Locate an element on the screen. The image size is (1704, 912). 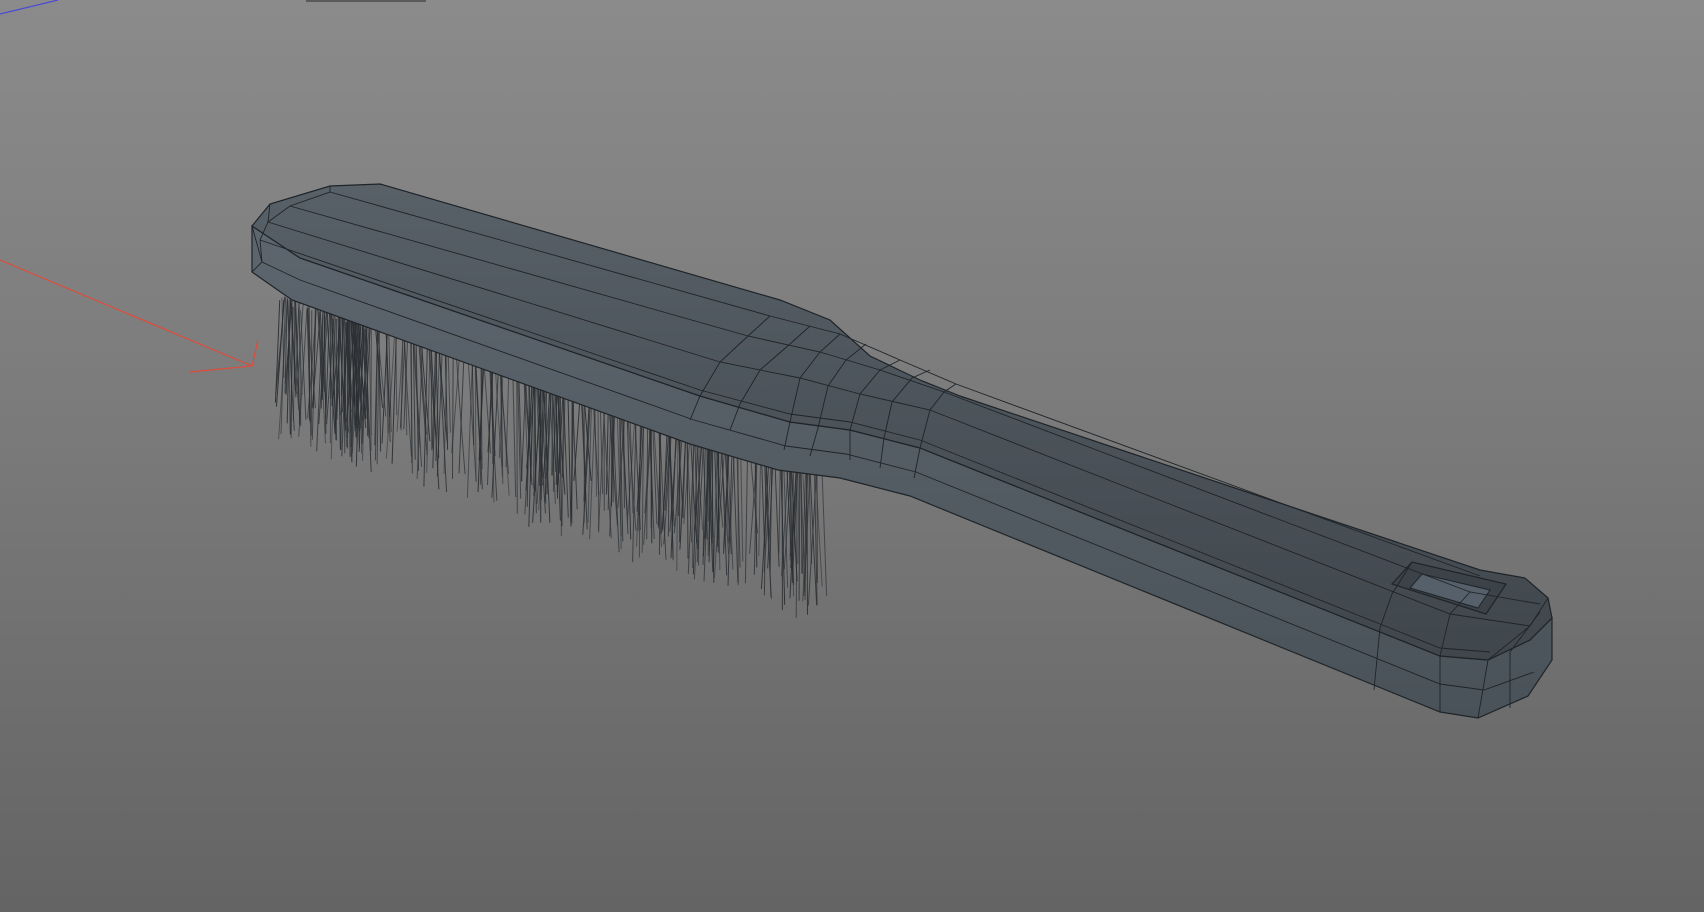
z-axis-line is located at coordinates (29, 7).